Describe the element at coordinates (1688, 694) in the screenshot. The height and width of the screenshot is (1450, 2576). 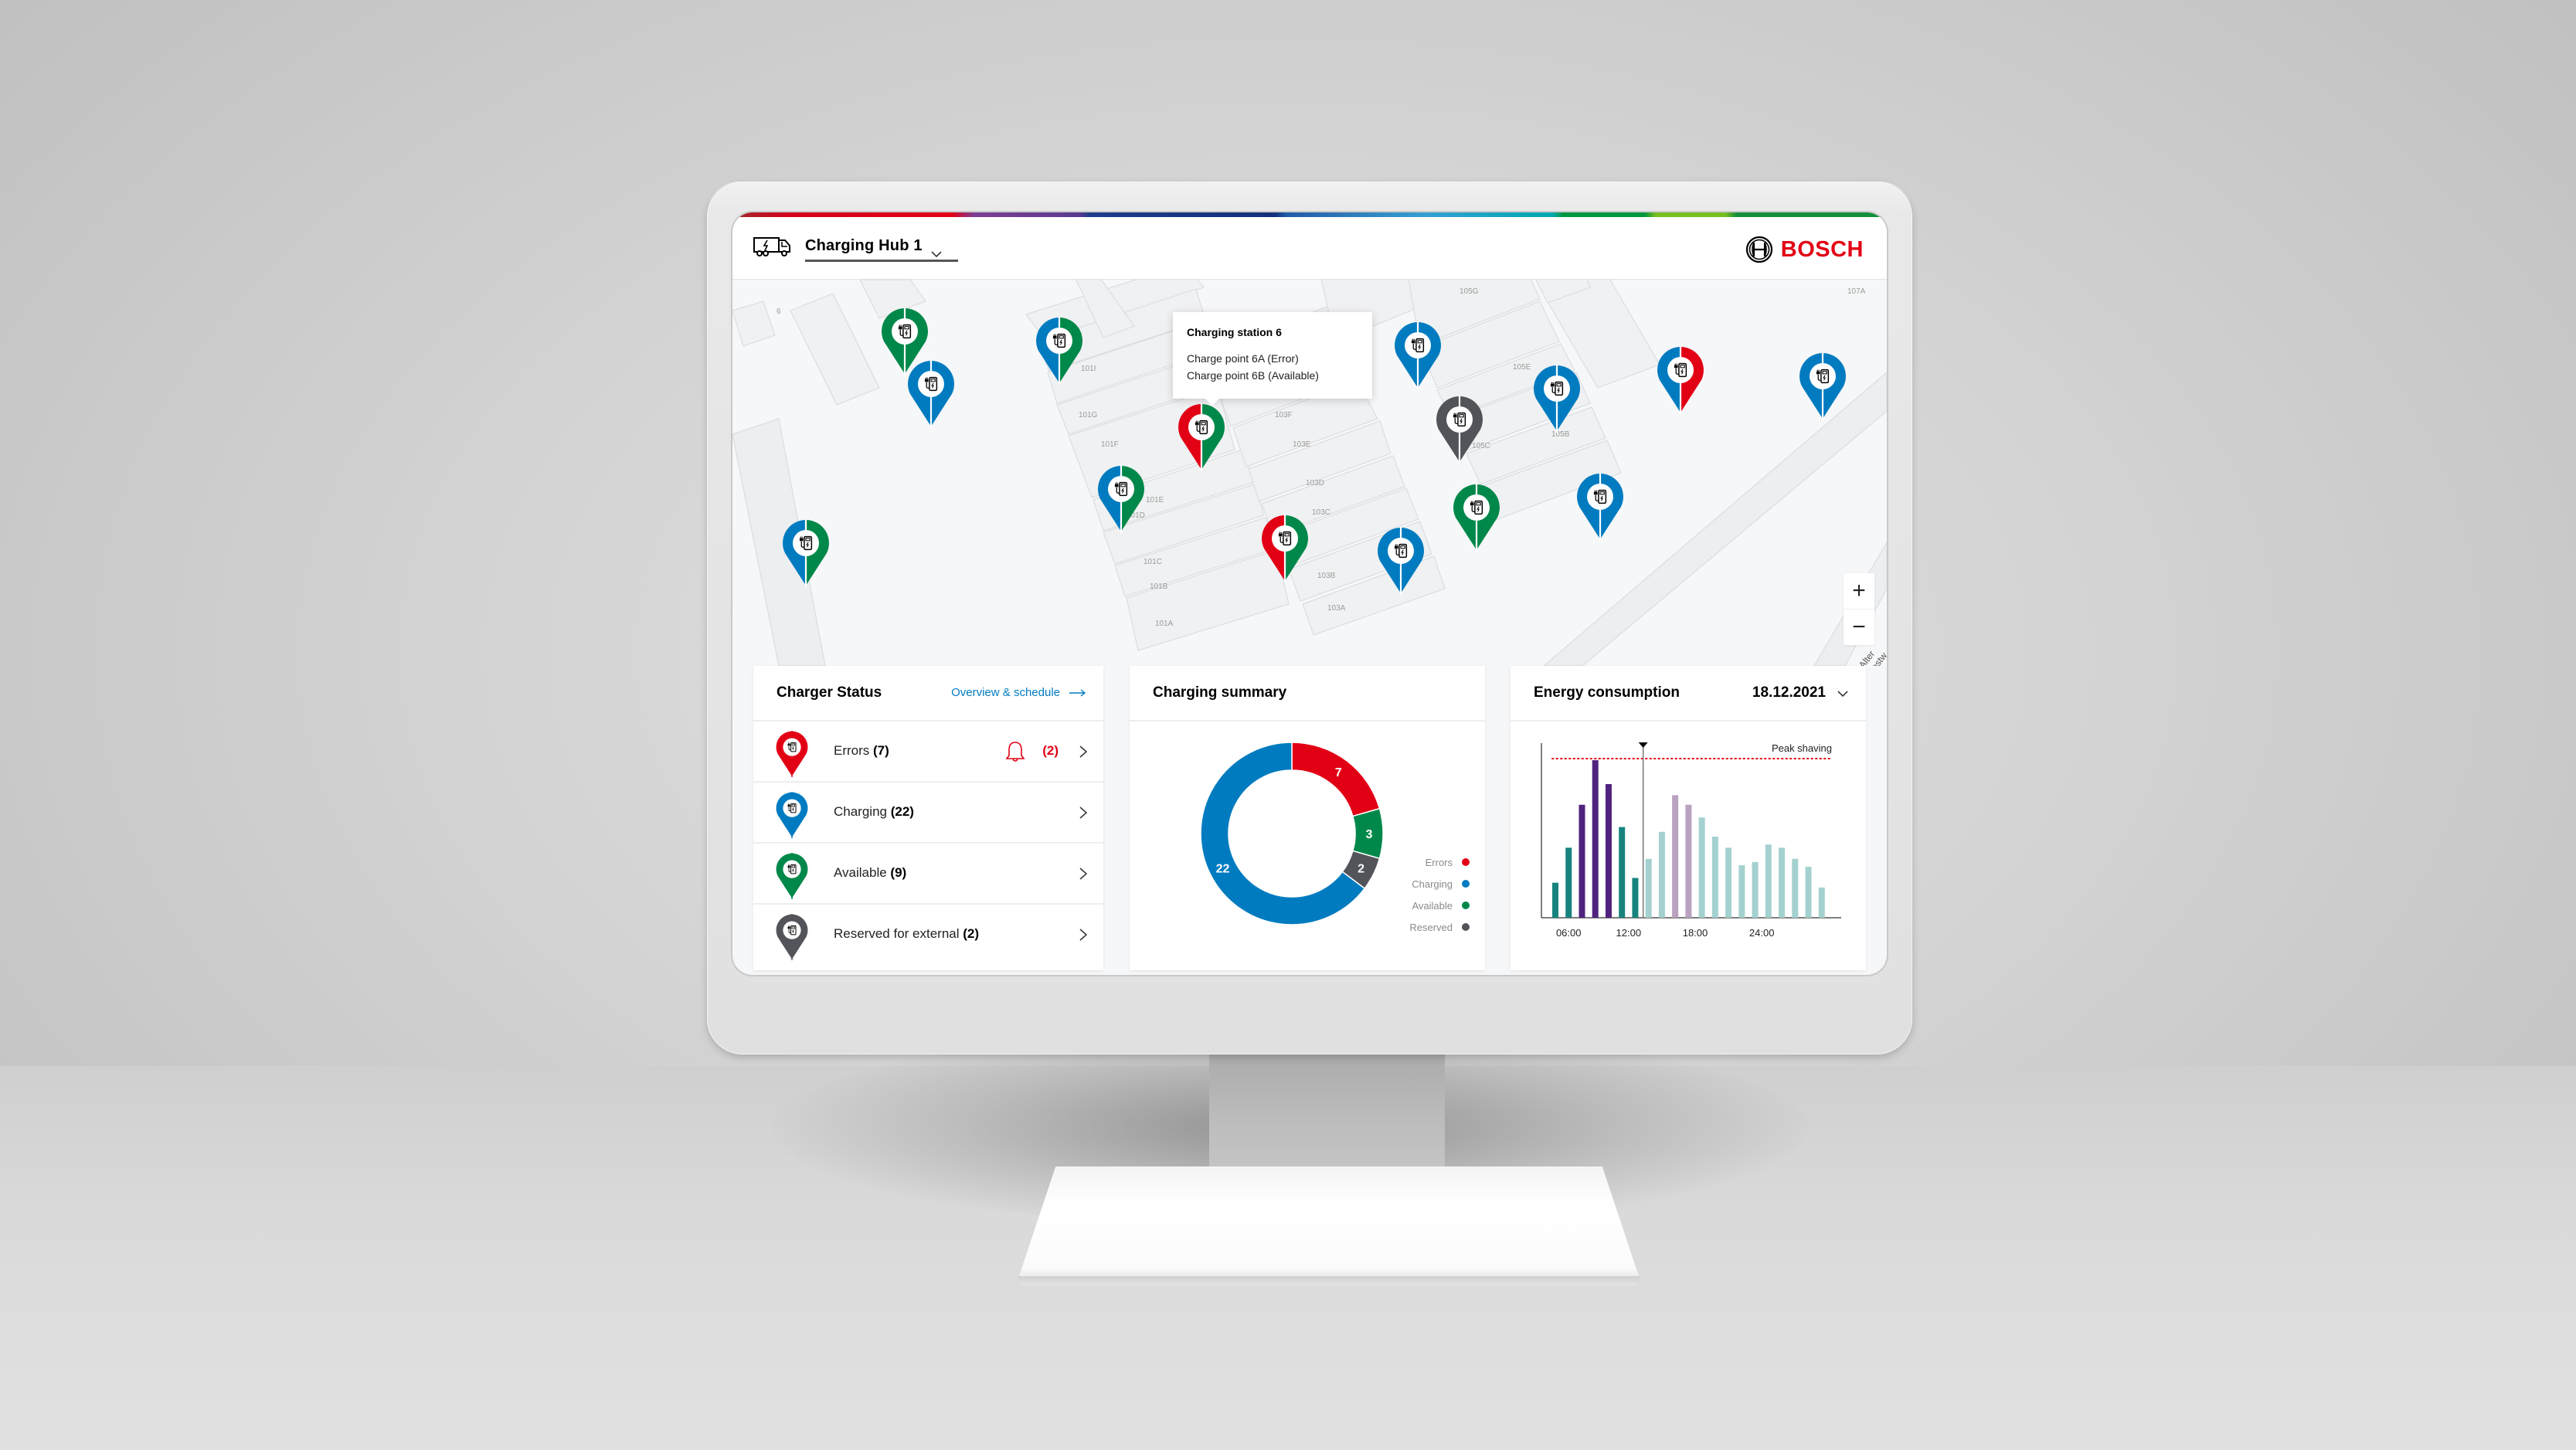
I see `card-header: Energy consumption 18.12.2021` at that location.